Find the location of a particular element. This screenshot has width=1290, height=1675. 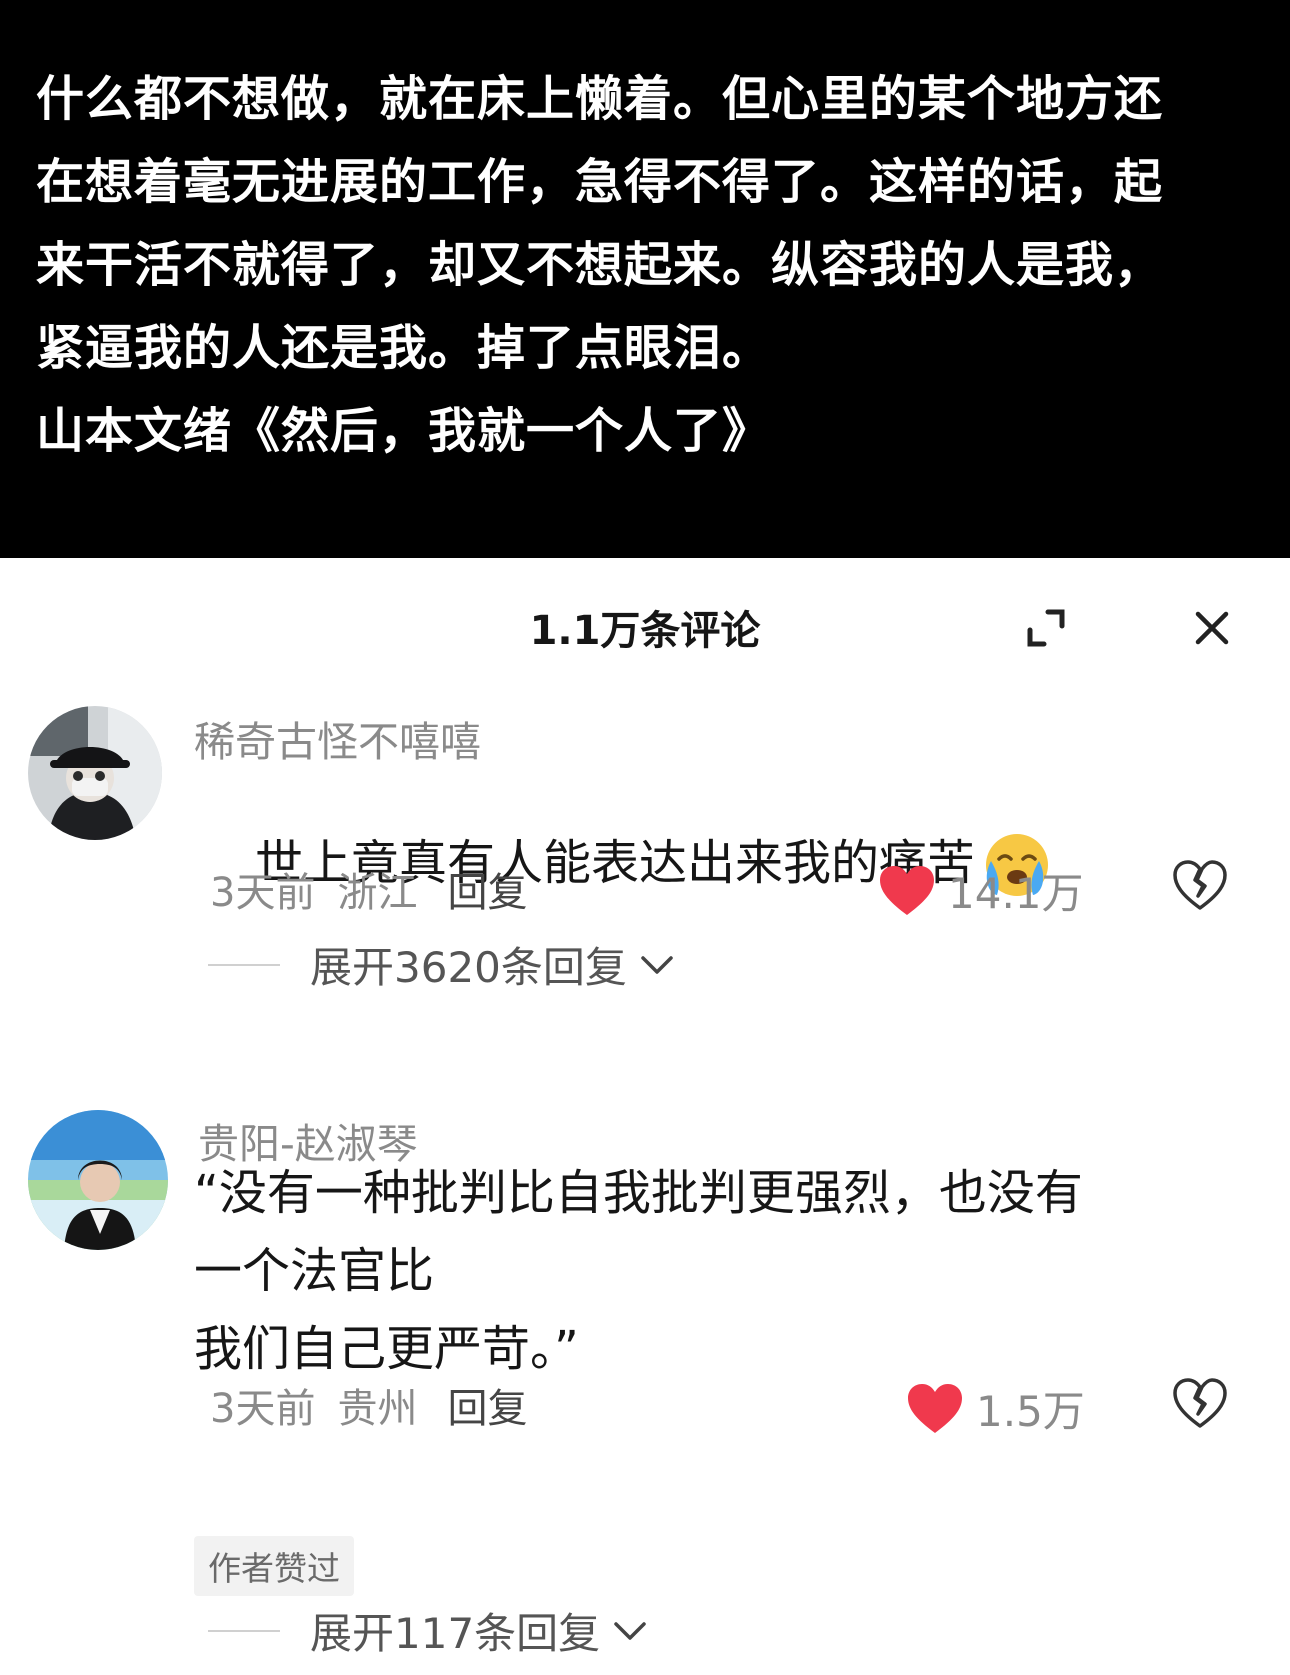

comment-content: “没有一种批判比自我批判更强烈，也没有 一个法官比 我们自己更严苛。” is located at coordinates (638, 1271).